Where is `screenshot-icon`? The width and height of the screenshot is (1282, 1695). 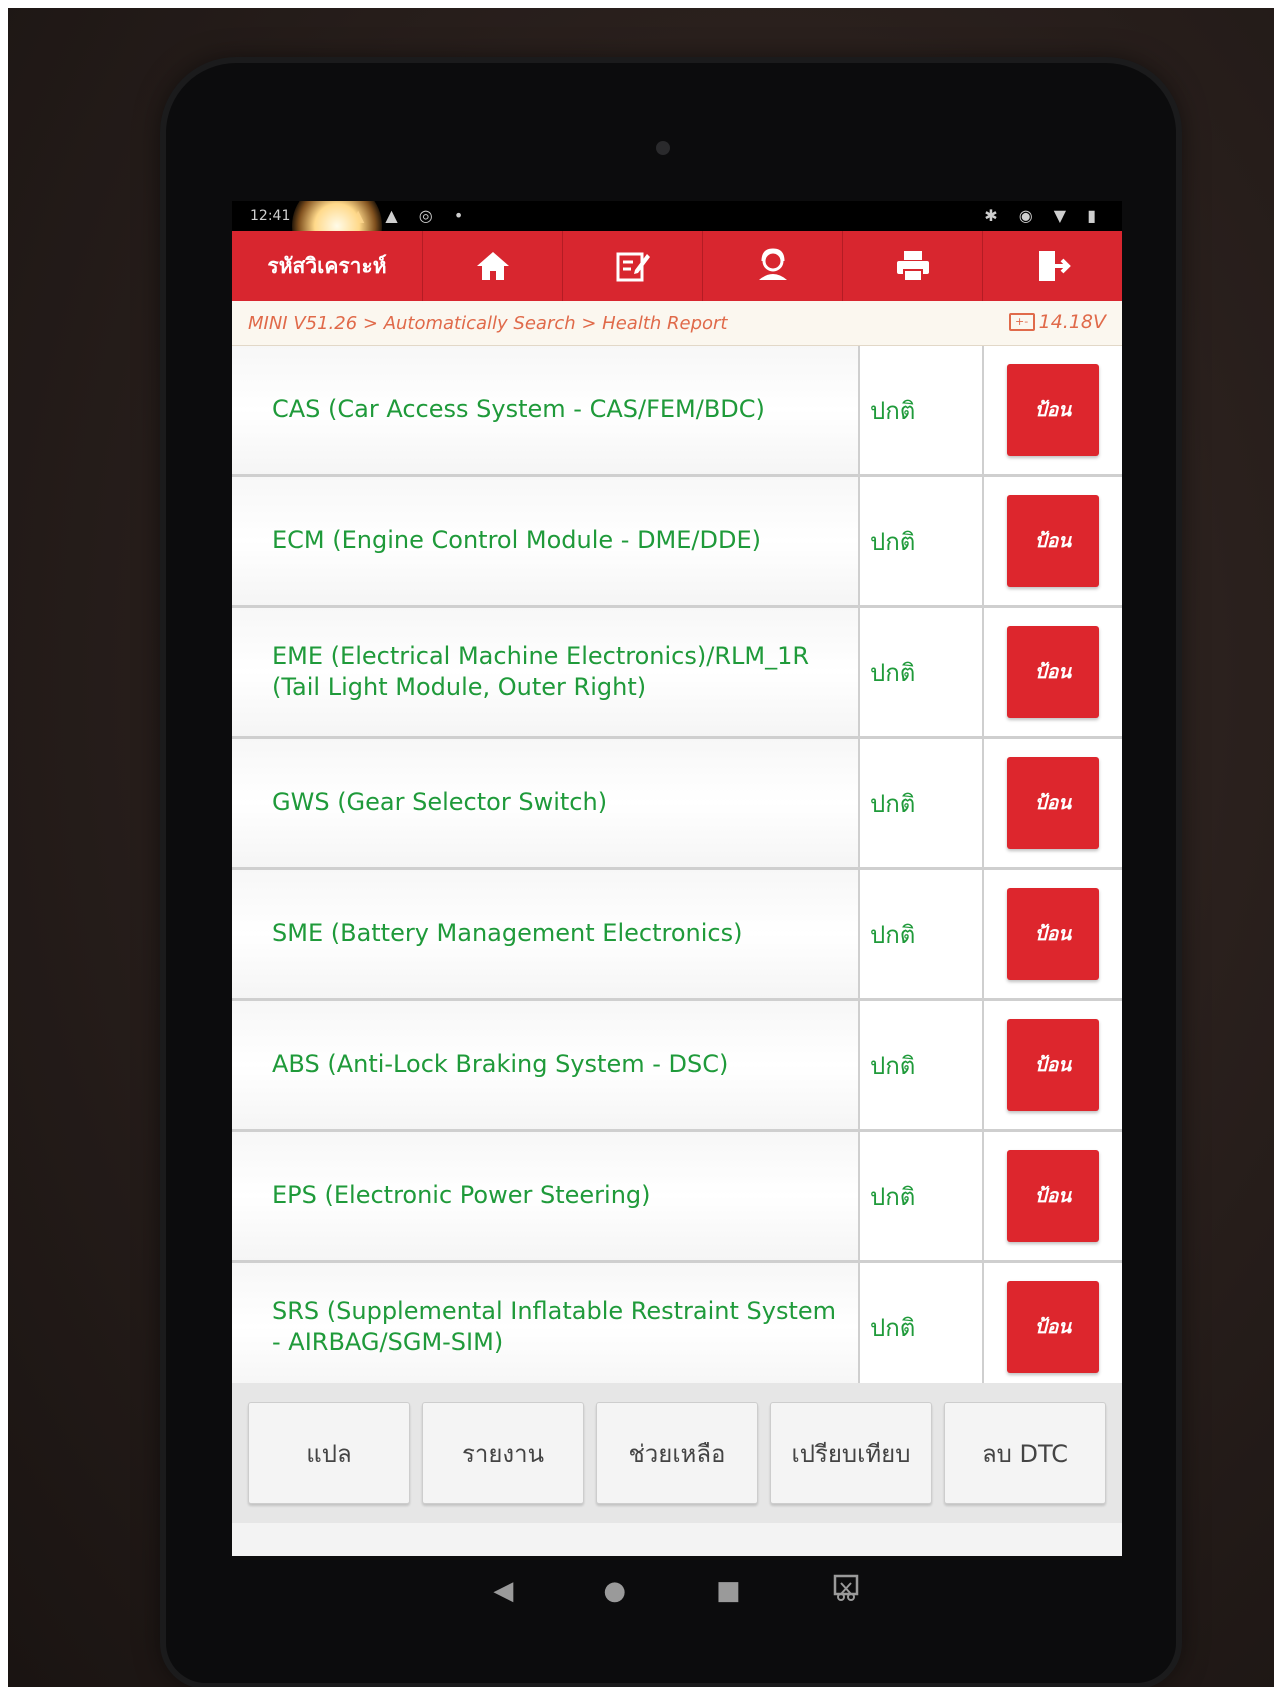 screenshot-icon is located at coordinates (846, 1591).